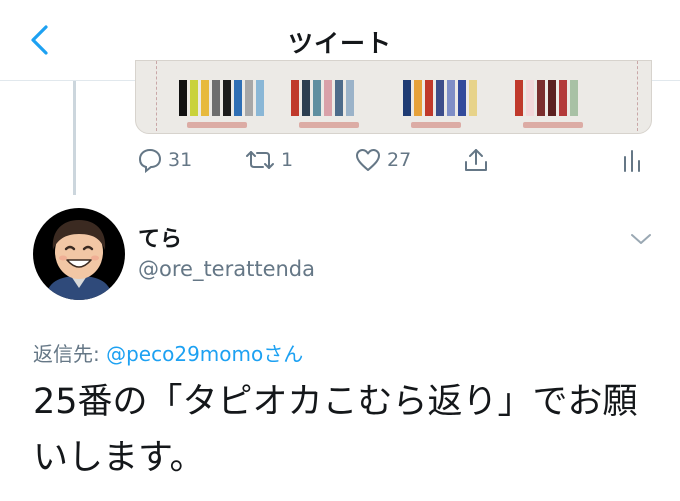  I want to click on share-icon, so click(476, 160).